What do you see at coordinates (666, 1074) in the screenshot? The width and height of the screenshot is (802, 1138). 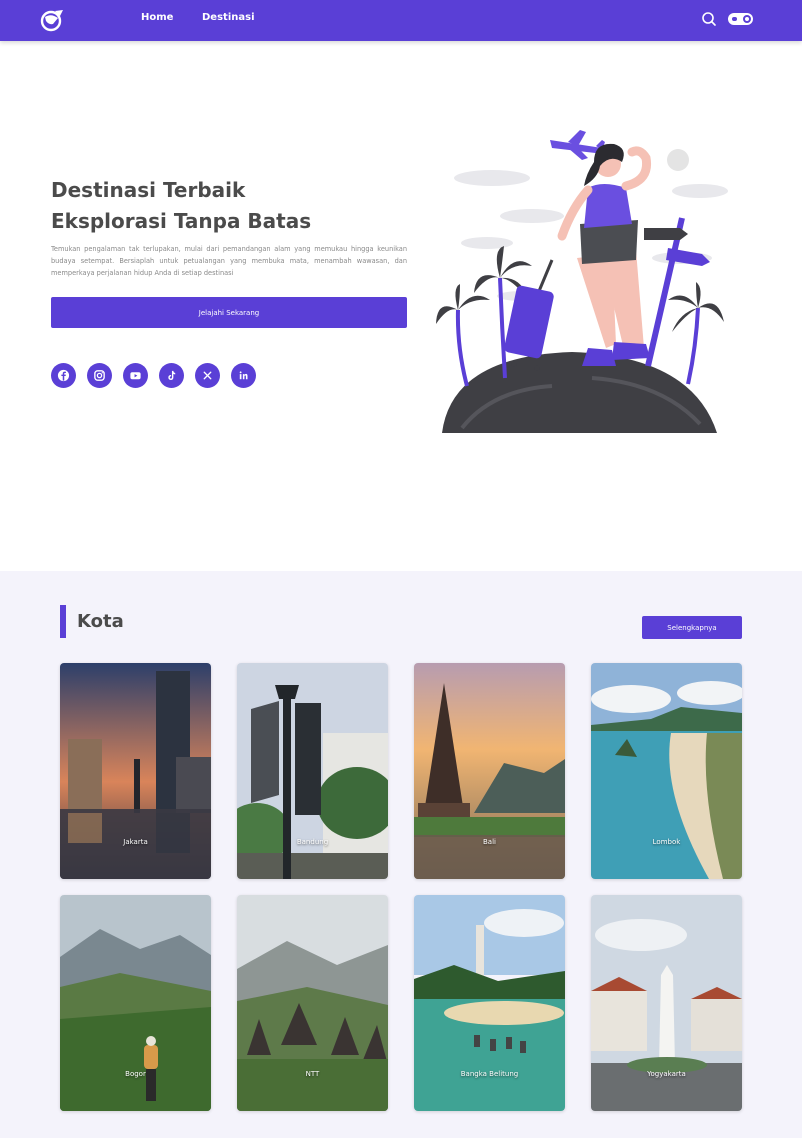 I see `city-label: Yogyakarta` at bounding box center [666, 1074].